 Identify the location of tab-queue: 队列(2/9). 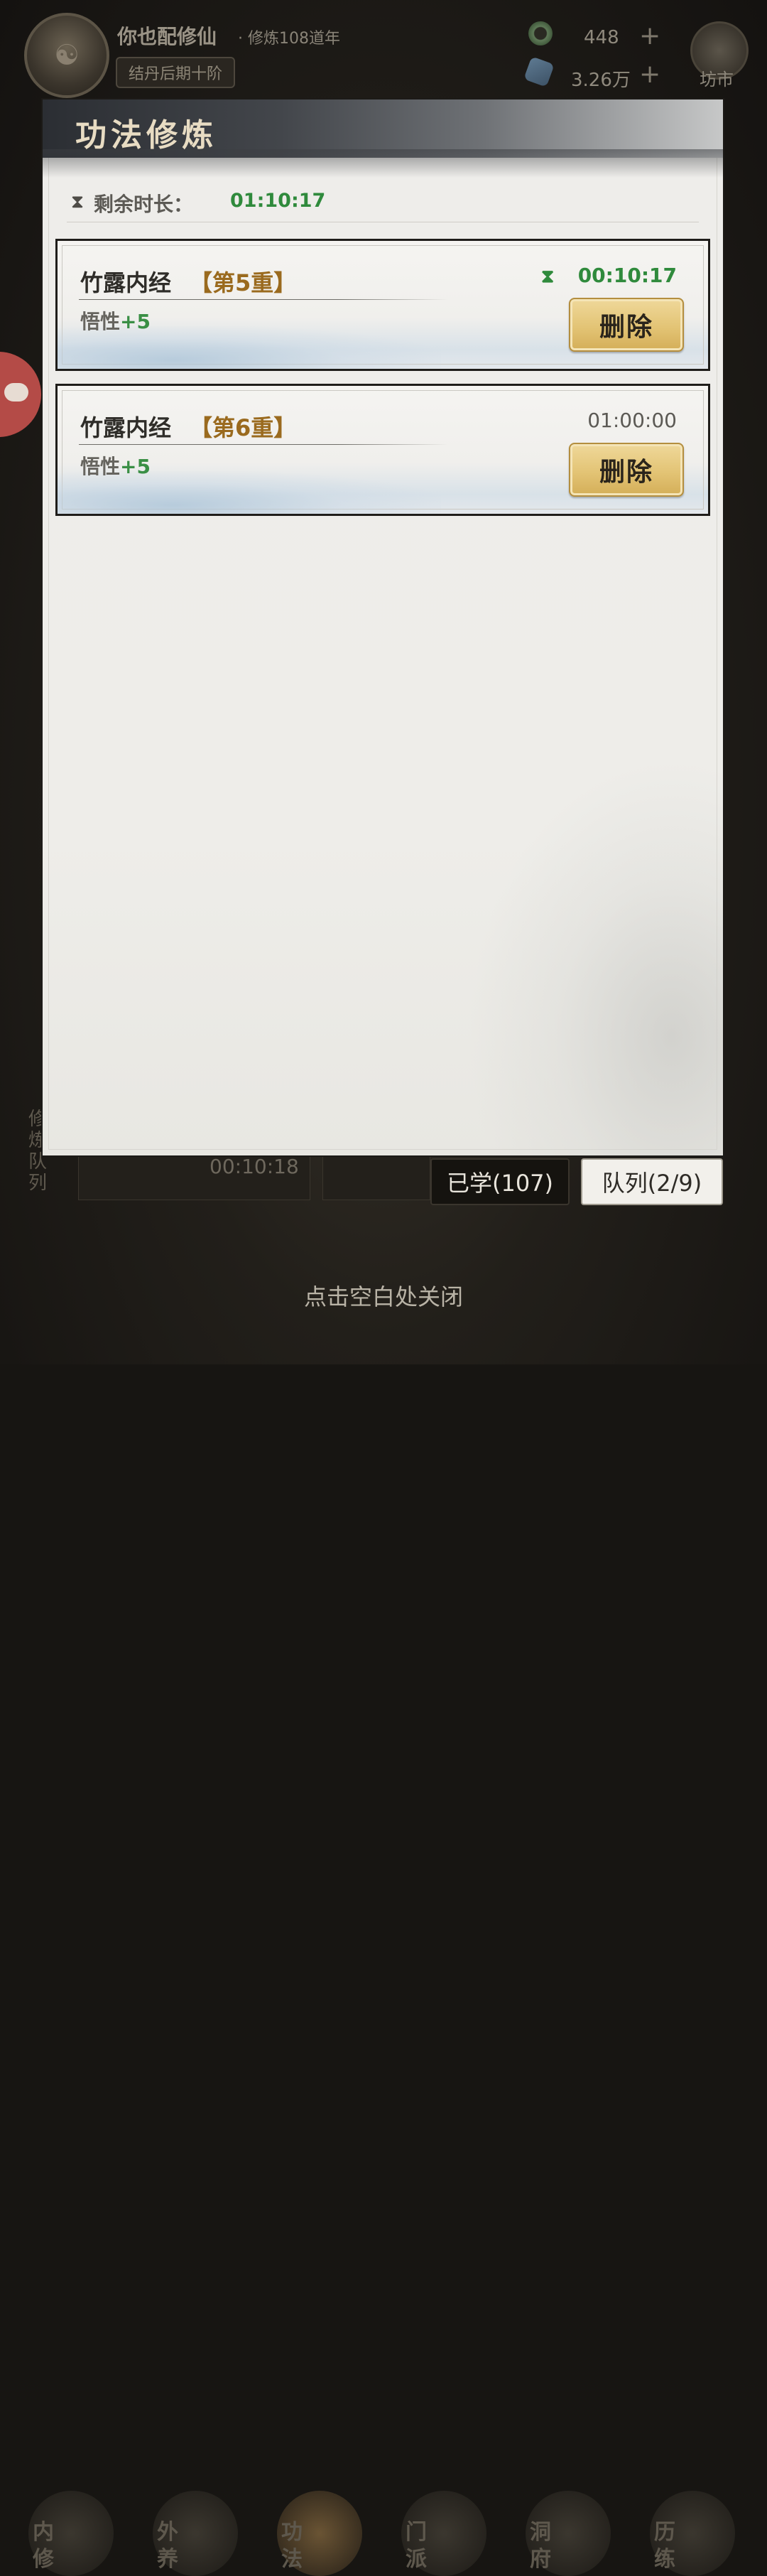
(652, 1181).